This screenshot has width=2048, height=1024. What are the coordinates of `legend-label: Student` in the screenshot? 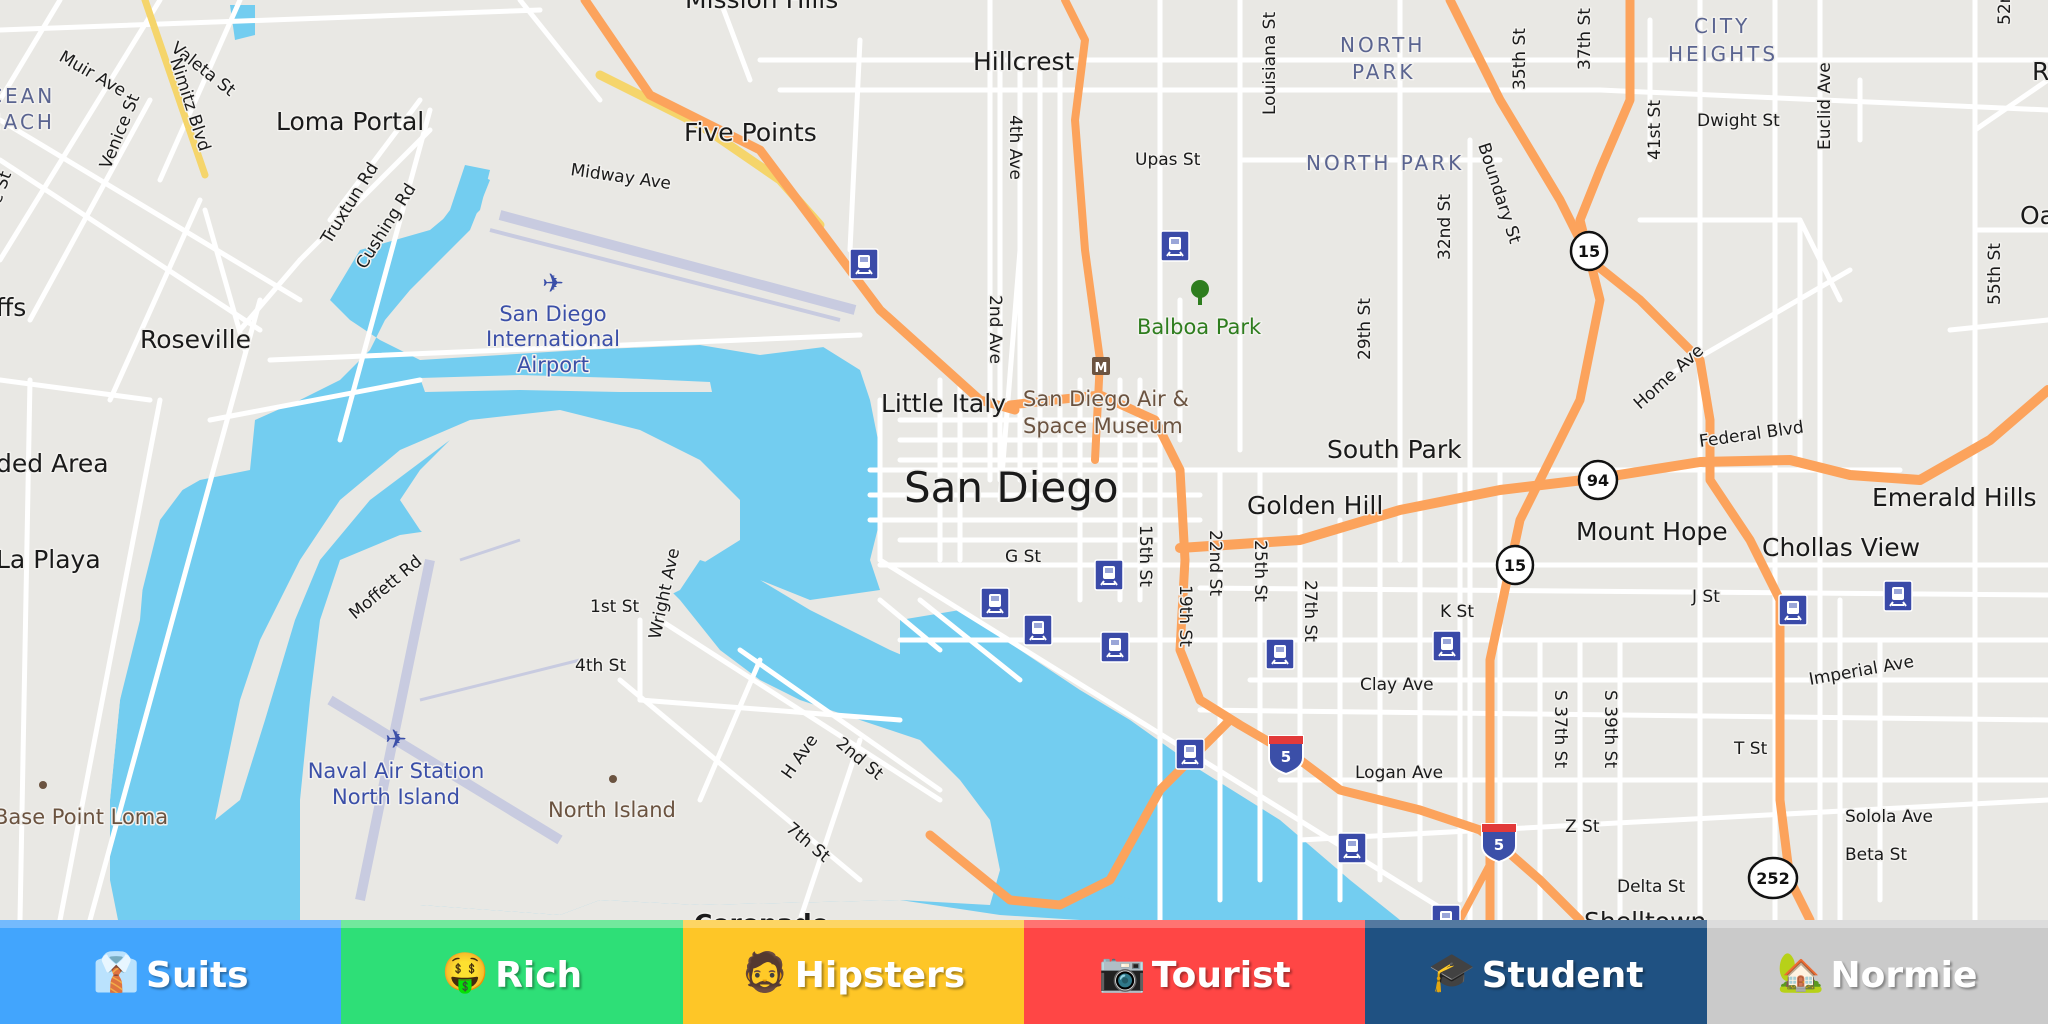 It's located at (1562, 975).